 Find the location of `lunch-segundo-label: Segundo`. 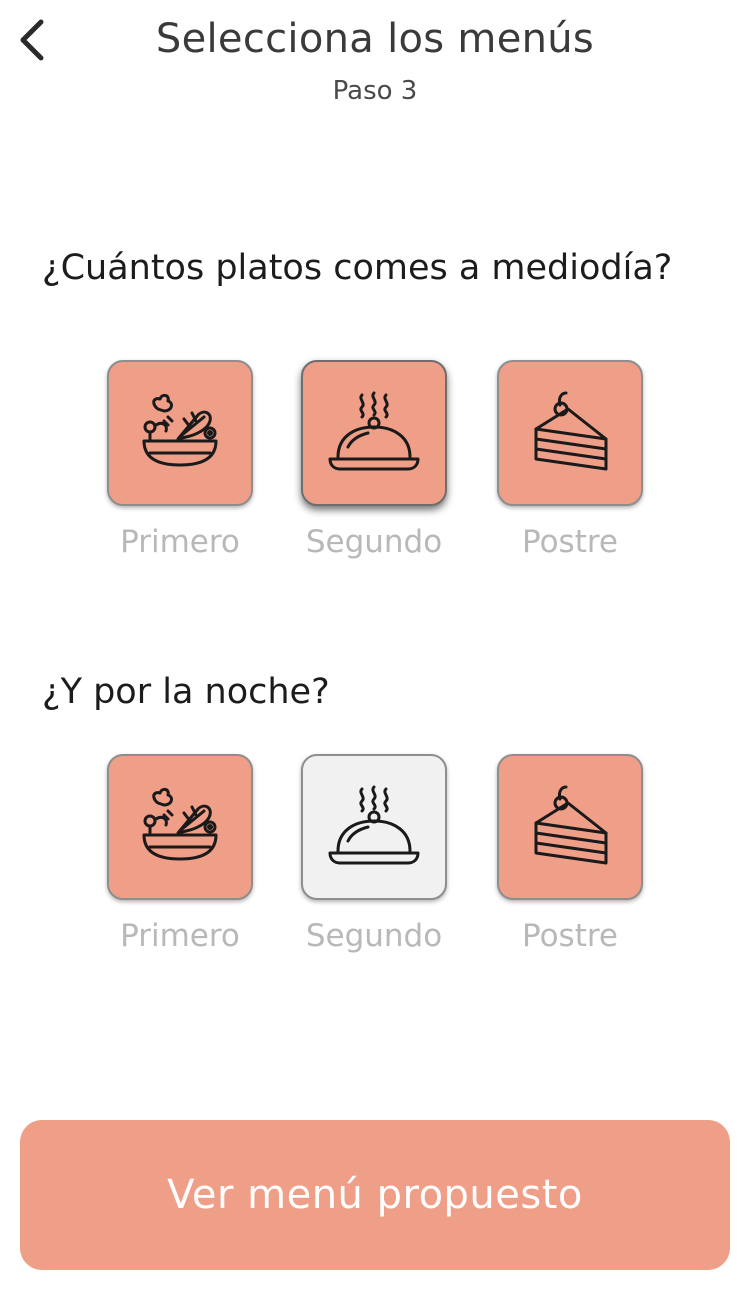

lunch-segundo-label: Segundo is located at coordinates (374, 542).